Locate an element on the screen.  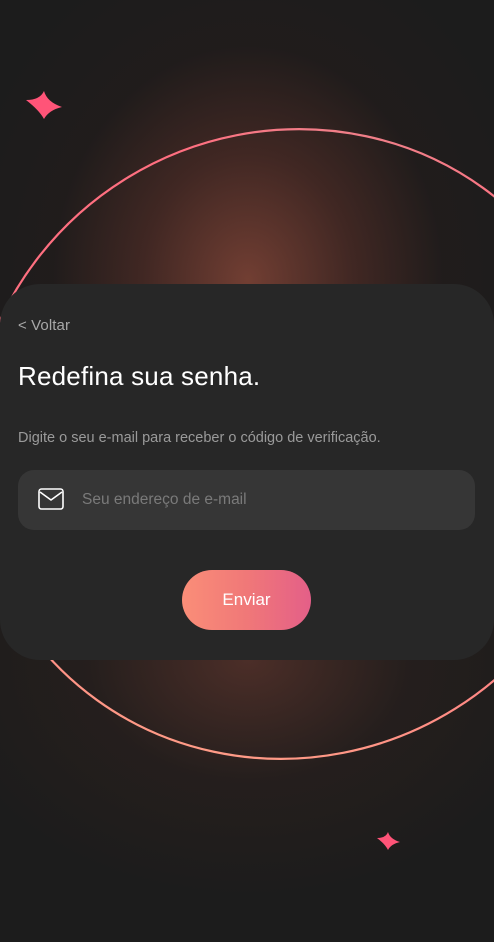
send-button: Enviar is located at coordinates (246, 600).